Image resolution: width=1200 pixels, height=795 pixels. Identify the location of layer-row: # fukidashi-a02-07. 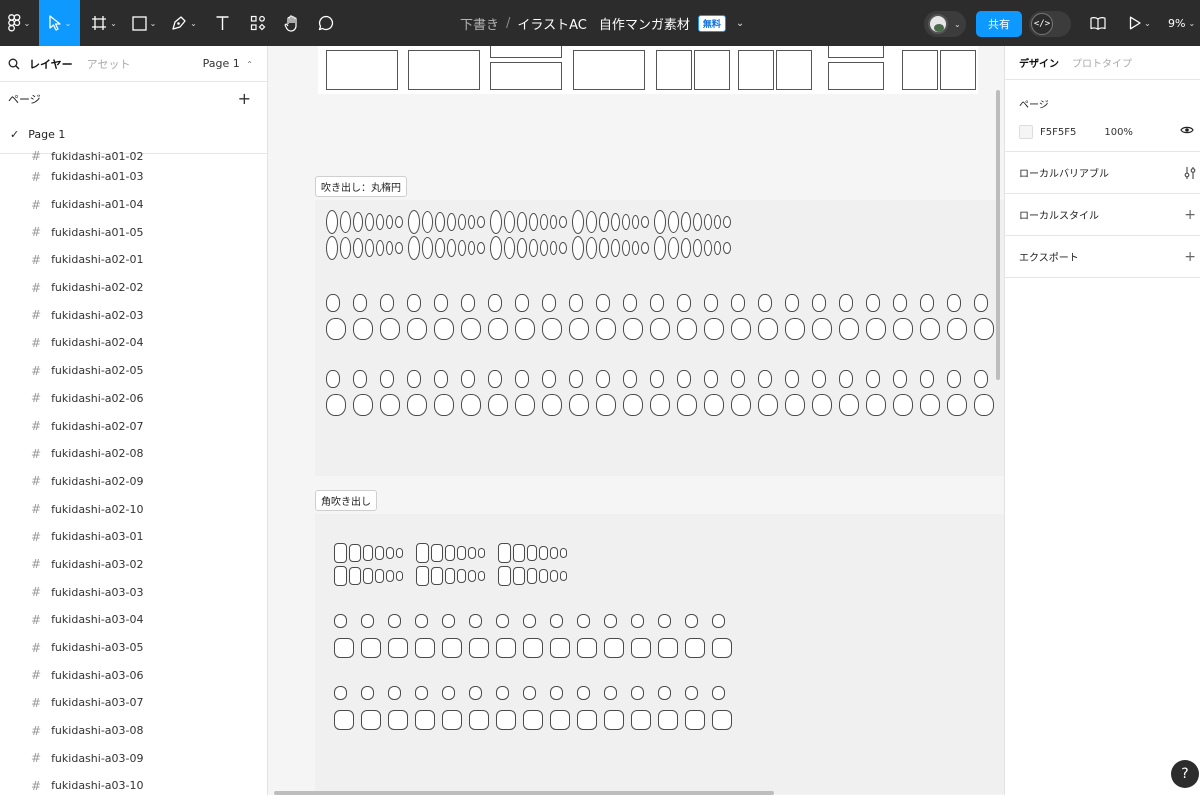
(133, 426).